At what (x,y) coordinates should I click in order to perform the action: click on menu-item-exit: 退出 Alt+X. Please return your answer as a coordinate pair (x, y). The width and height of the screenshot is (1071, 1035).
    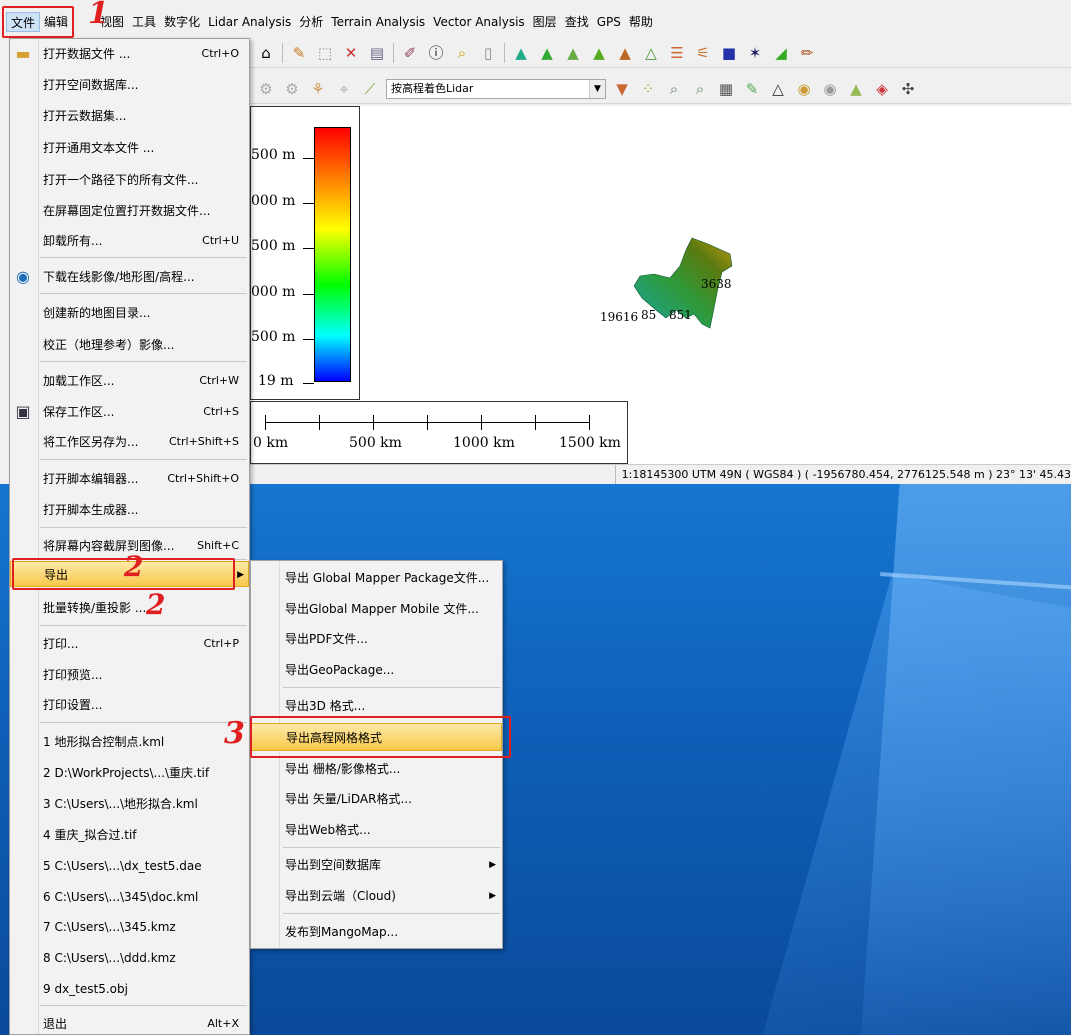
    Looking at the image, I should click on (129, 1023).